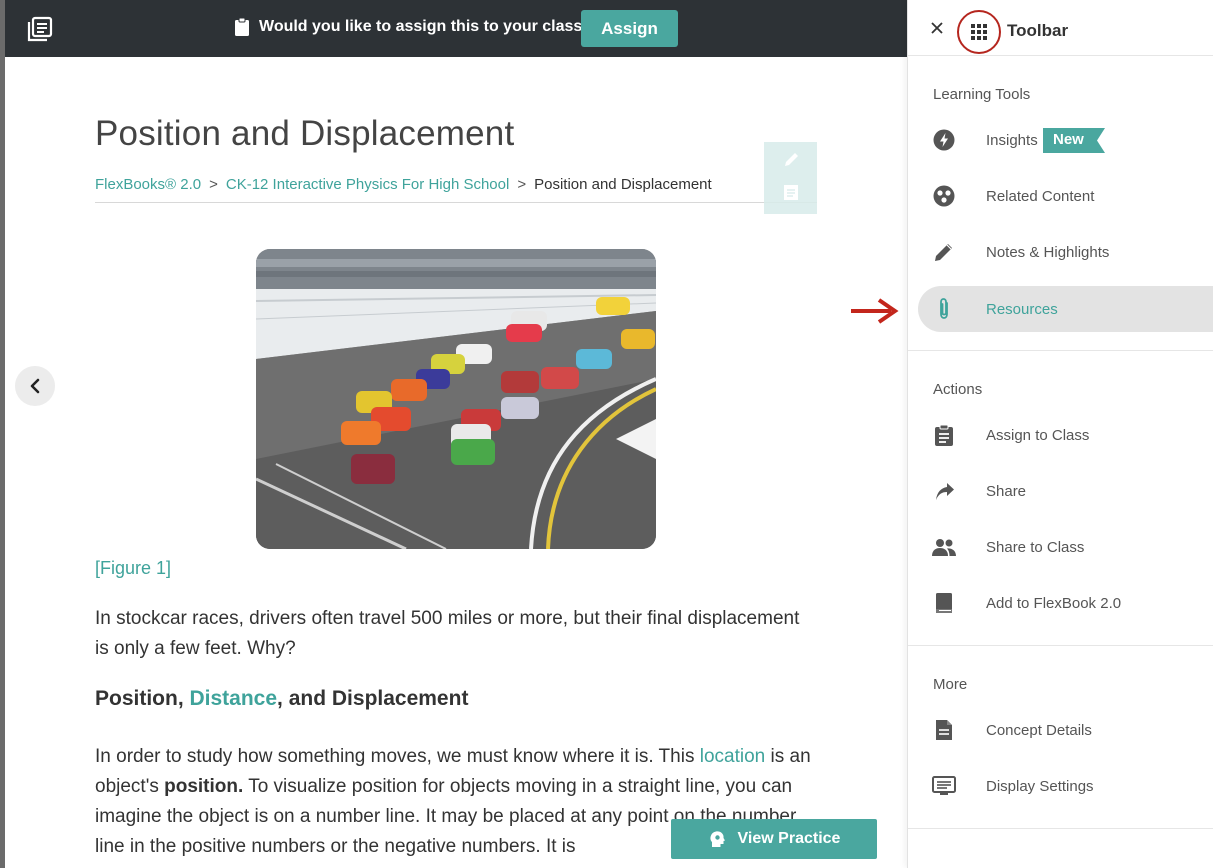  Describe the element at coordinates (717, 839) in the screenshot. I see `brain-head-icon` at that location.